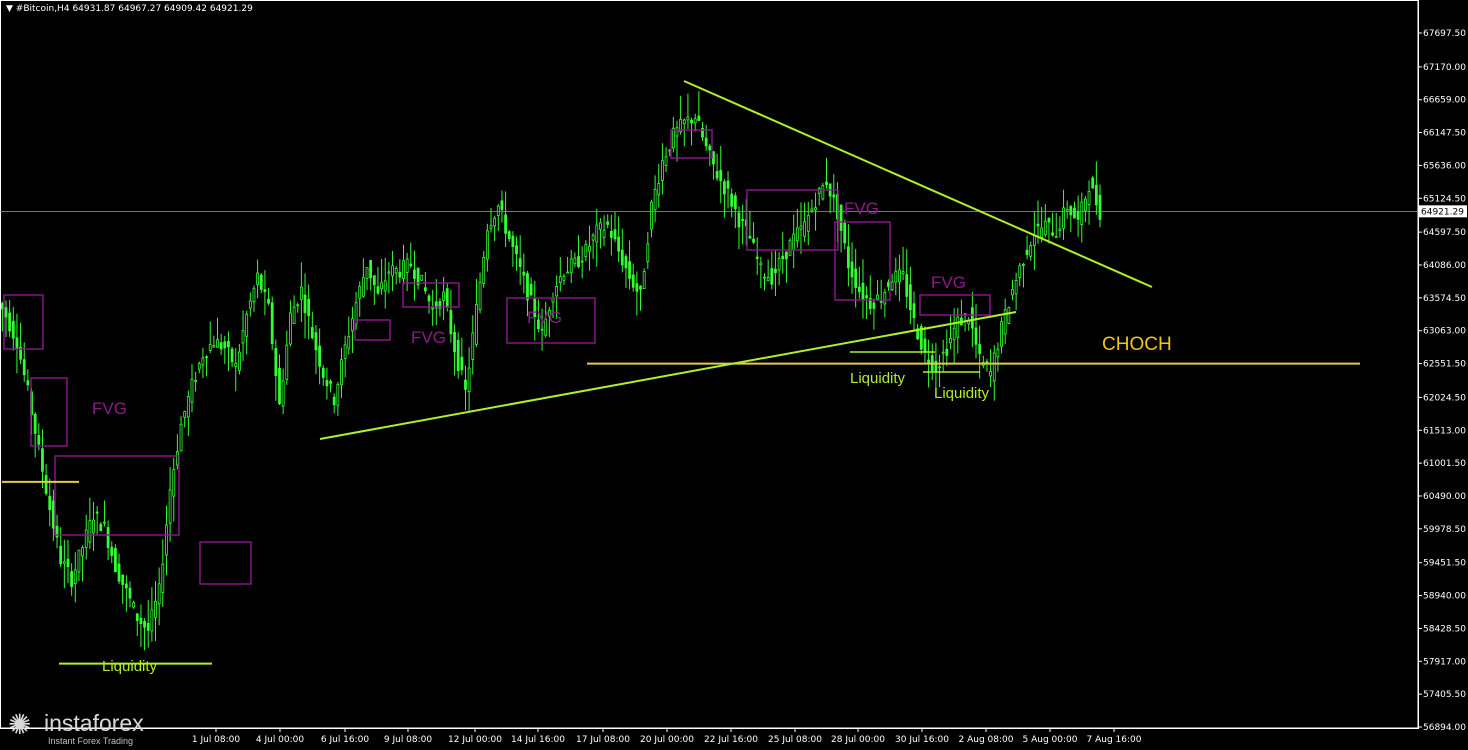 Image resolution: width=1468 pixels, height=750 pixels. I want to click on y-tick-label: 59978.50, so click(1444, 530).